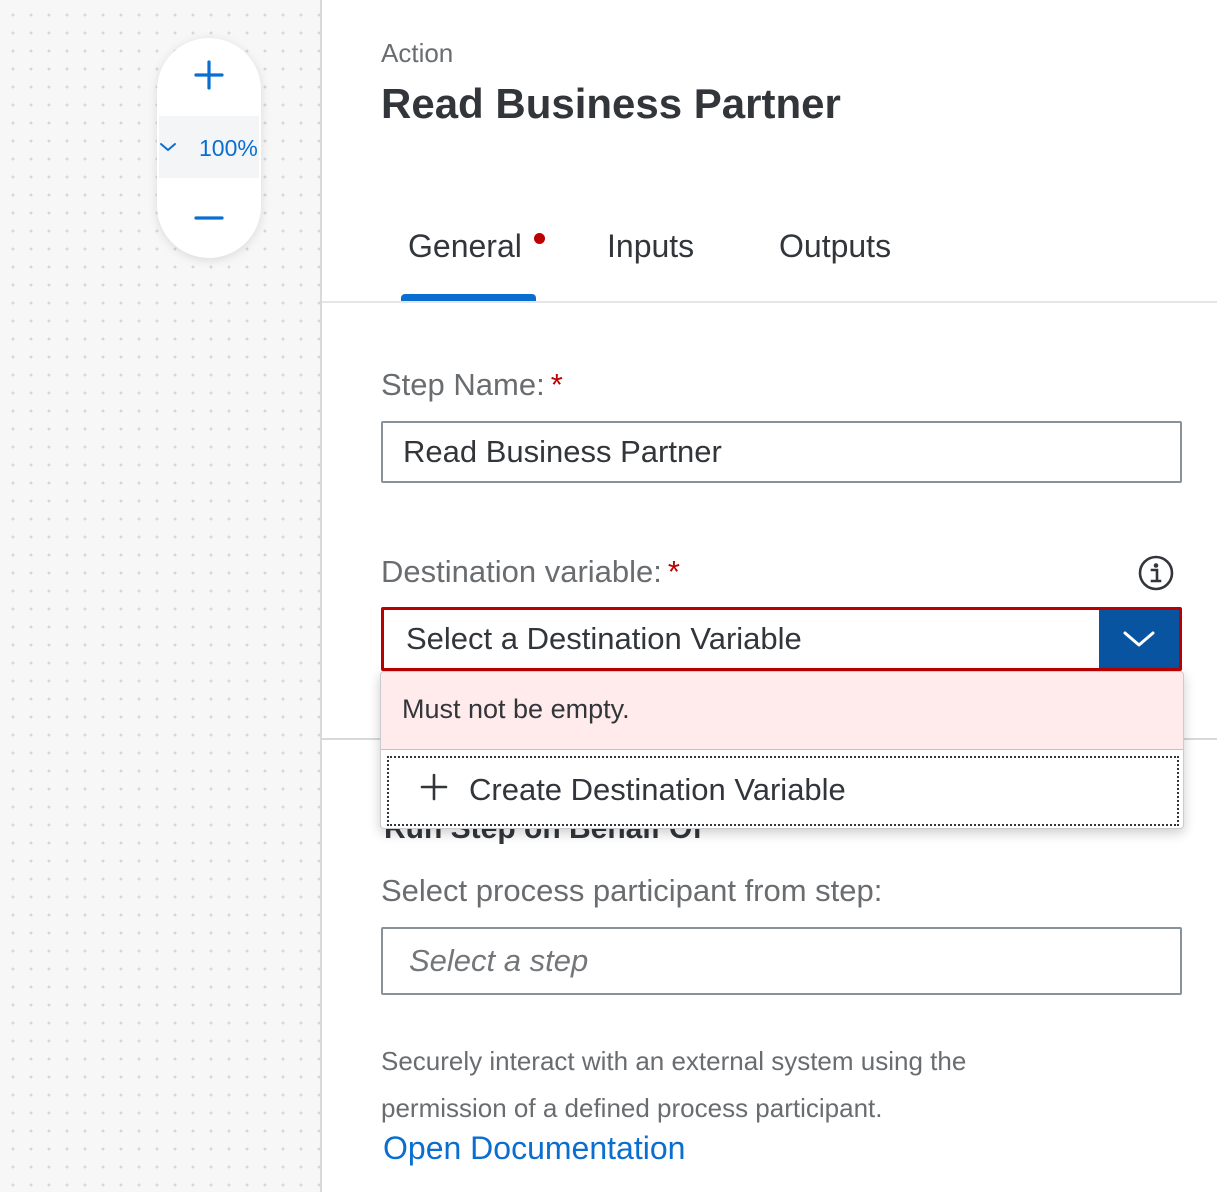 The width and height of the screenshot is (1217, 1192). I want to click on panel-subtitle: Action, so click(417, 53).